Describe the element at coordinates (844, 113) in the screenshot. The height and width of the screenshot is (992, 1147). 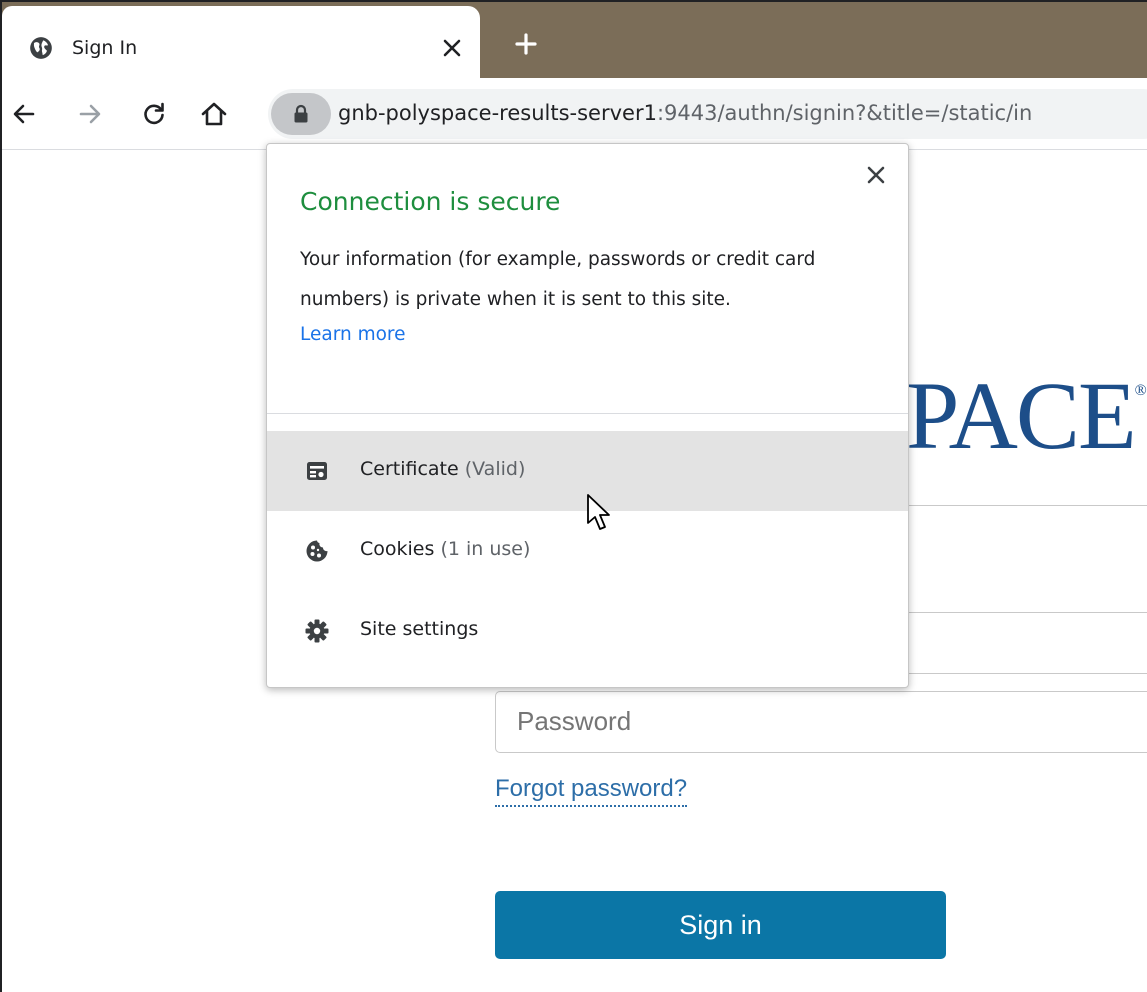
I see `url-path: :9443/authn/signin?&title=/static/in` at that location.